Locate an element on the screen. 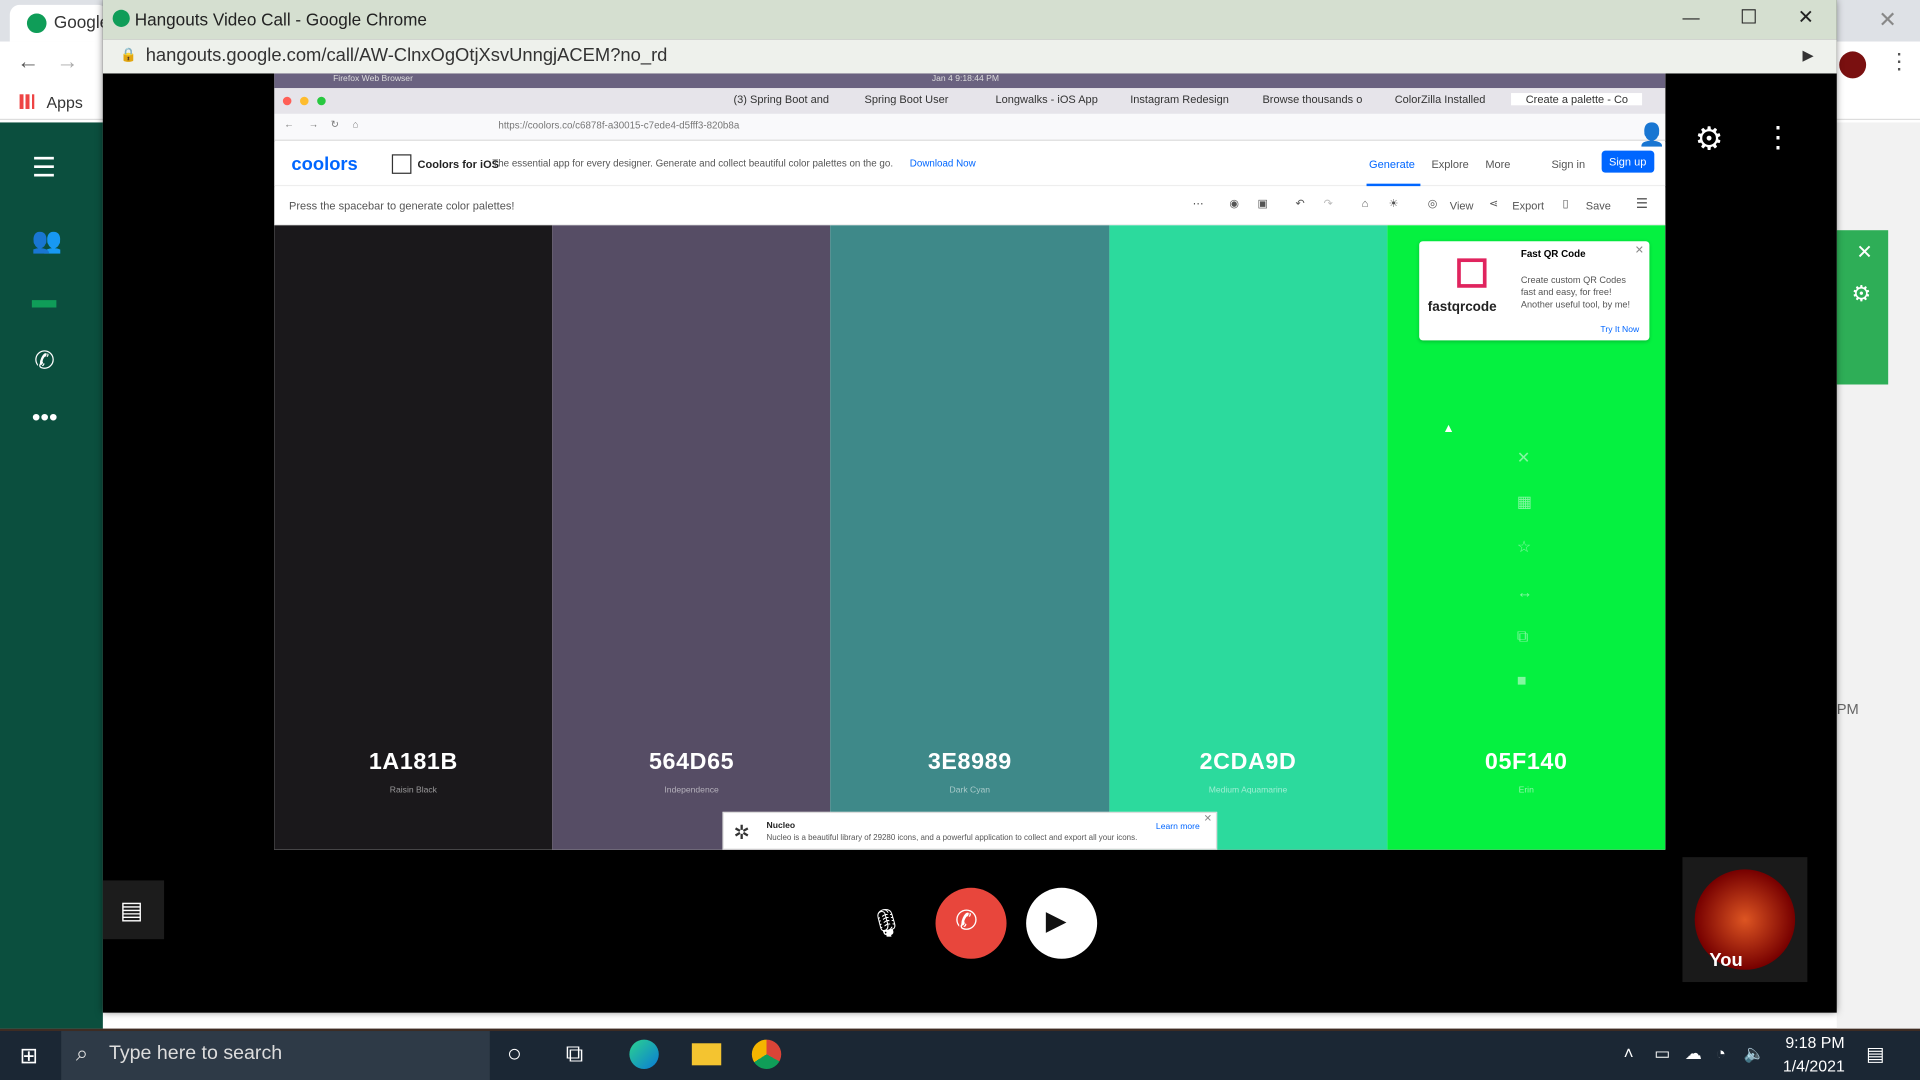 Image resolution: width=1920 pixels, height=1080 pixels. contacts-icon: 👥 is located at coordinates (47, 240).